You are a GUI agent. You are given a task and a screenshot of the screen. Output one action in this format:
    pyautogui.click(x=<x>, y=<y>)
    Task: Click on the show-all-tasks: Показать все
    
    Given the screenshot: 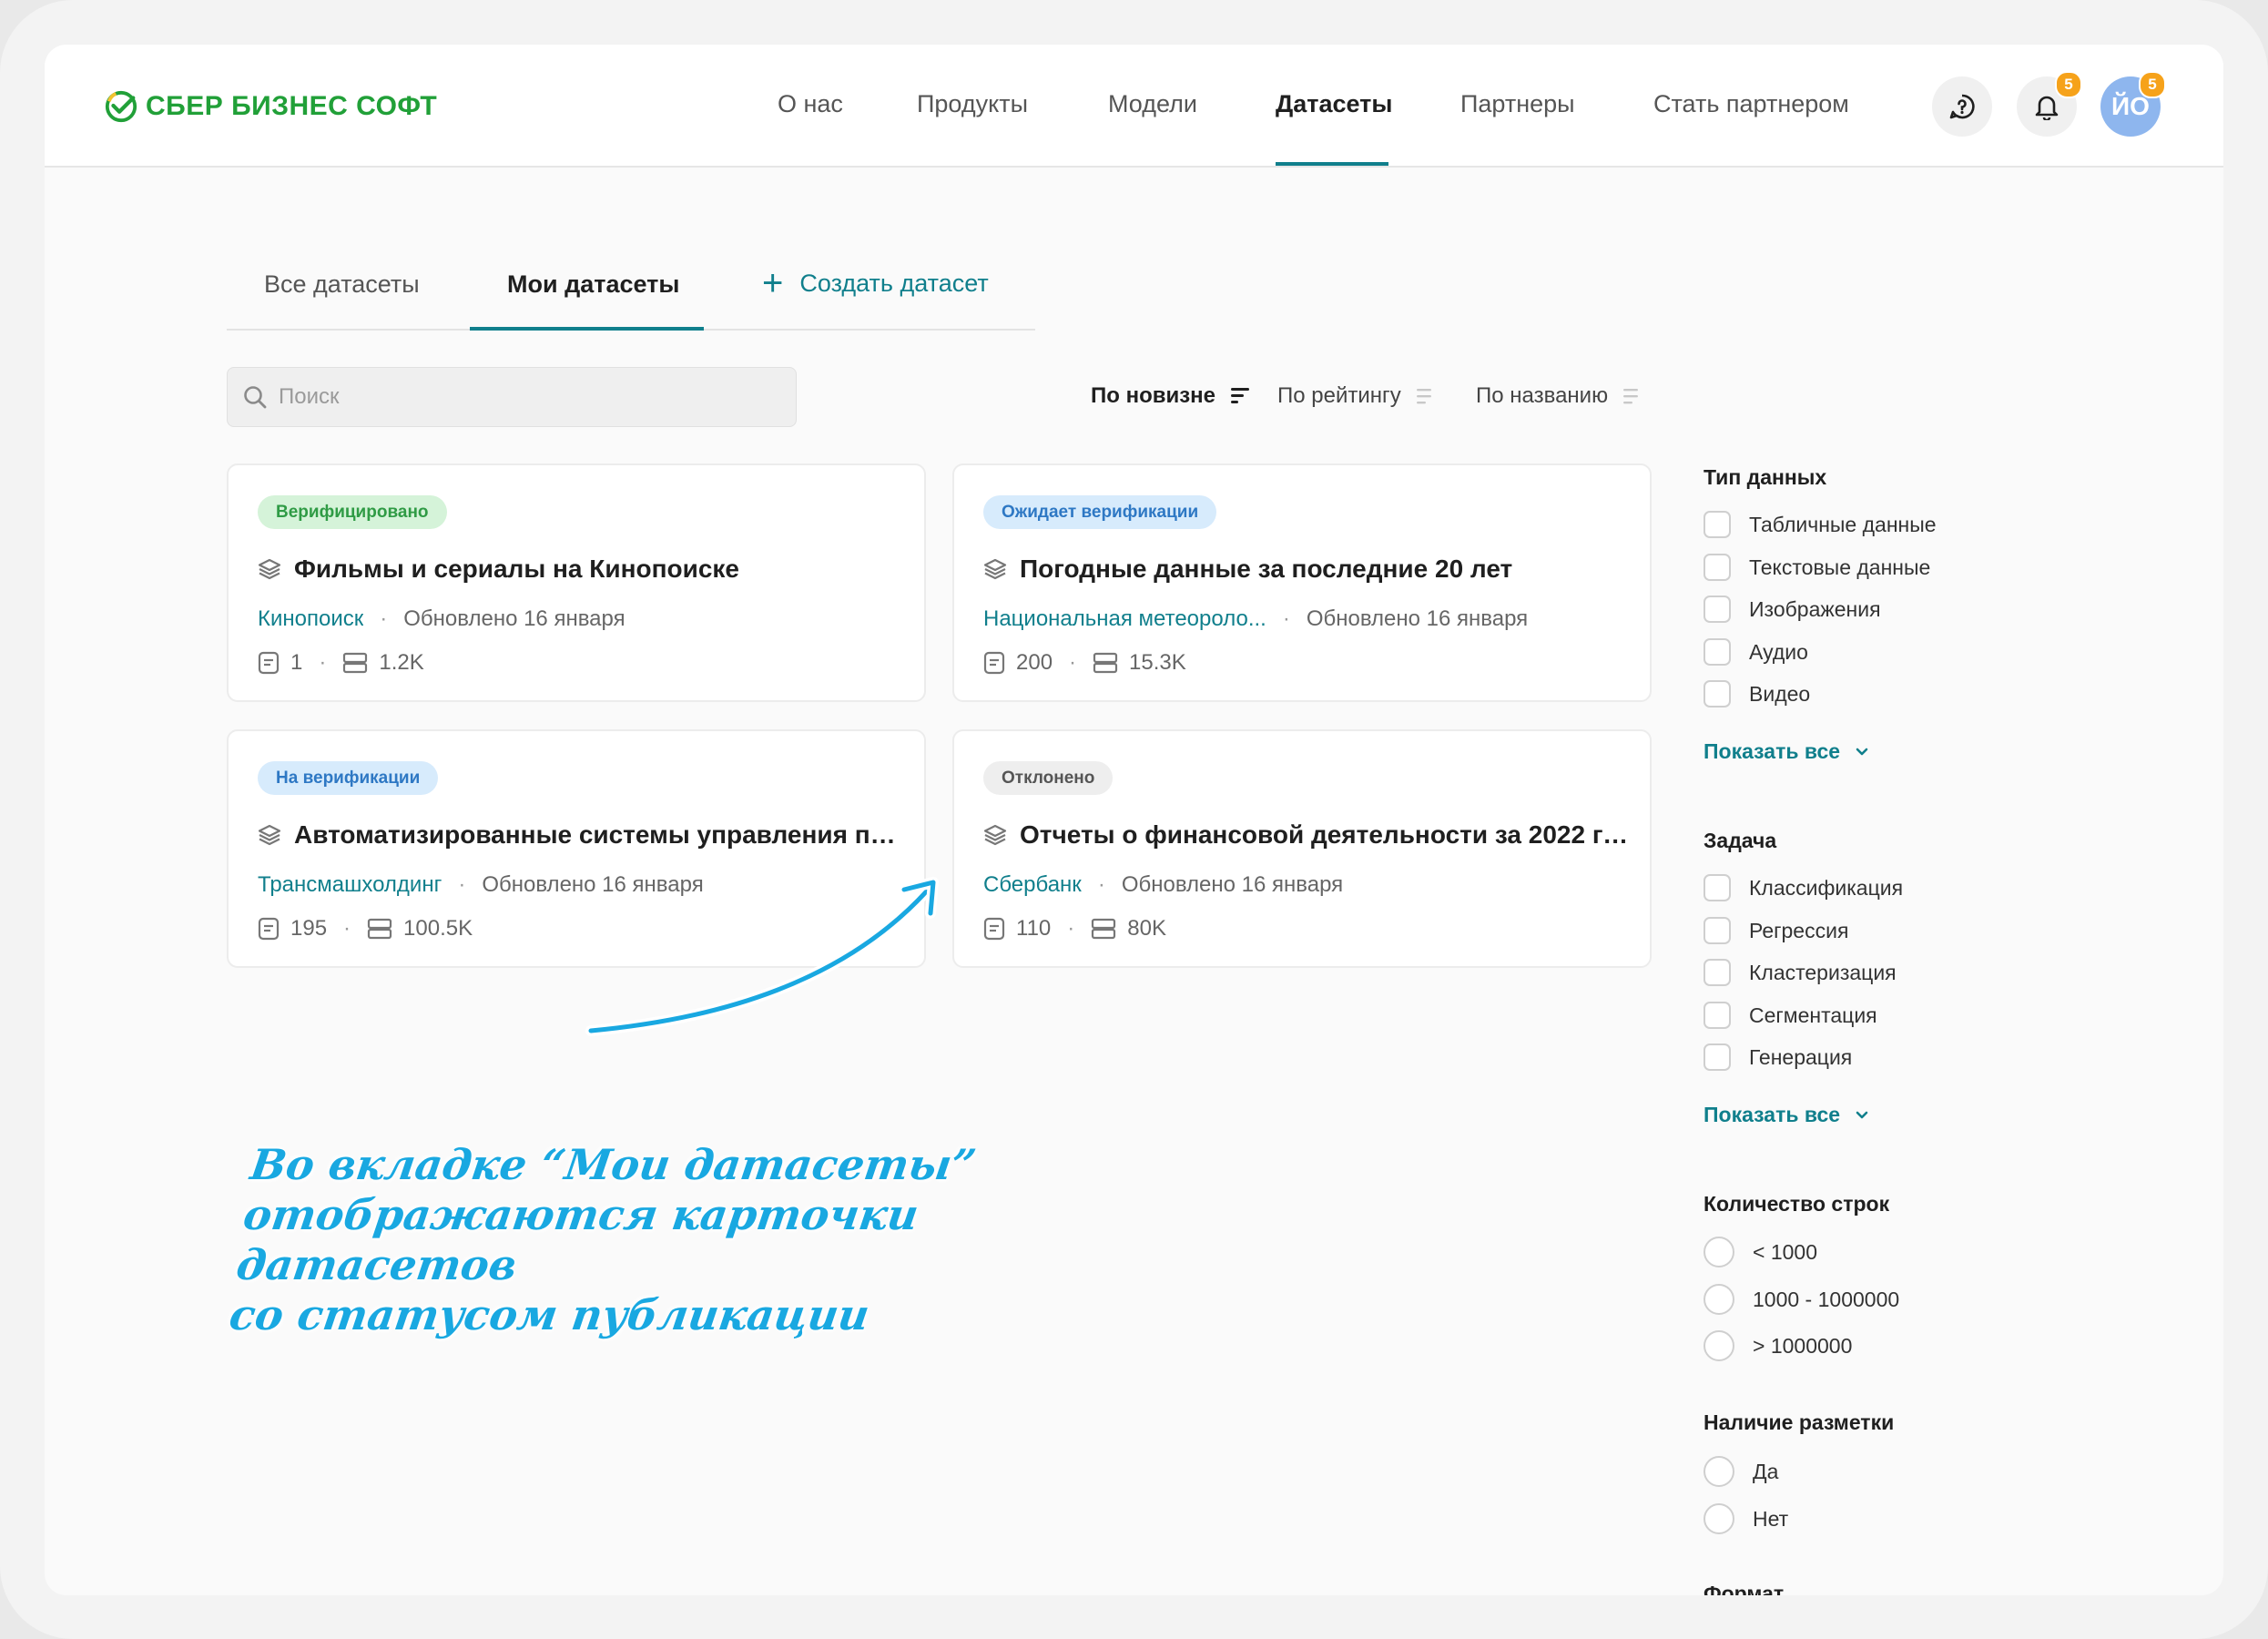 What is the action you would take?
    pyautogui.click(x=1786, y=1115)
    